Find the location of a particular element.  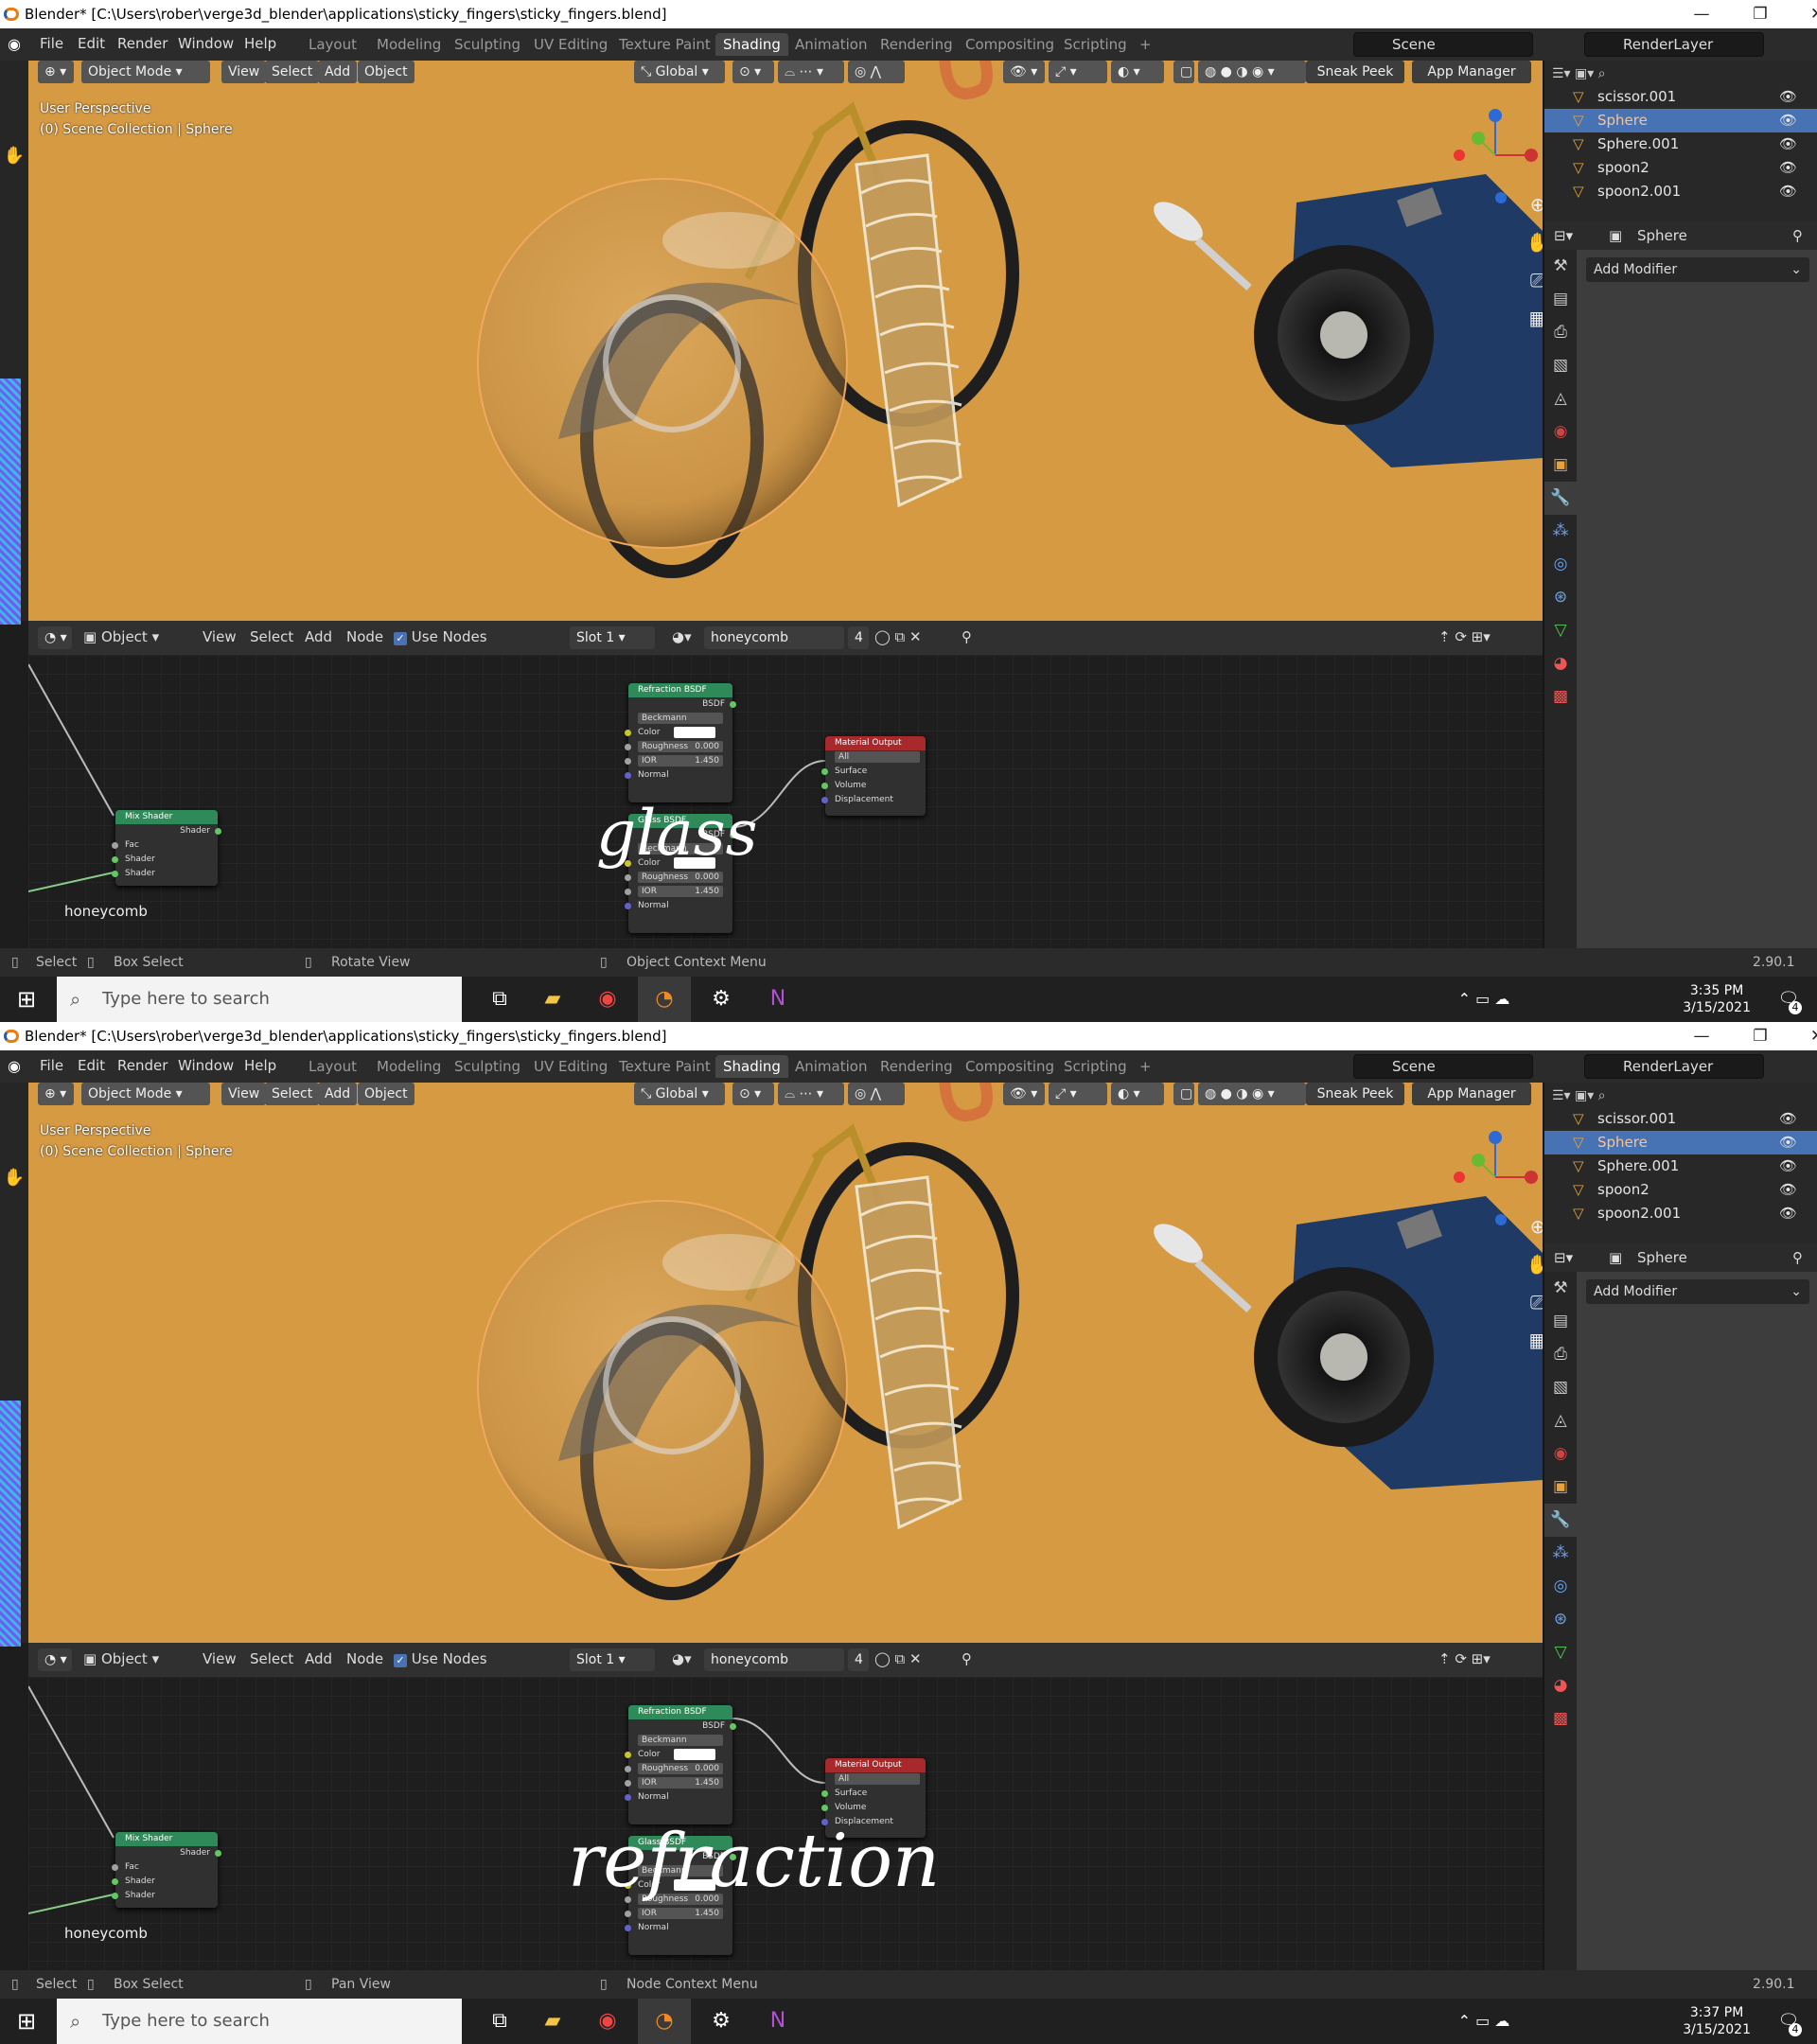

object-menu: Object is located at coordinates (387, 1094).